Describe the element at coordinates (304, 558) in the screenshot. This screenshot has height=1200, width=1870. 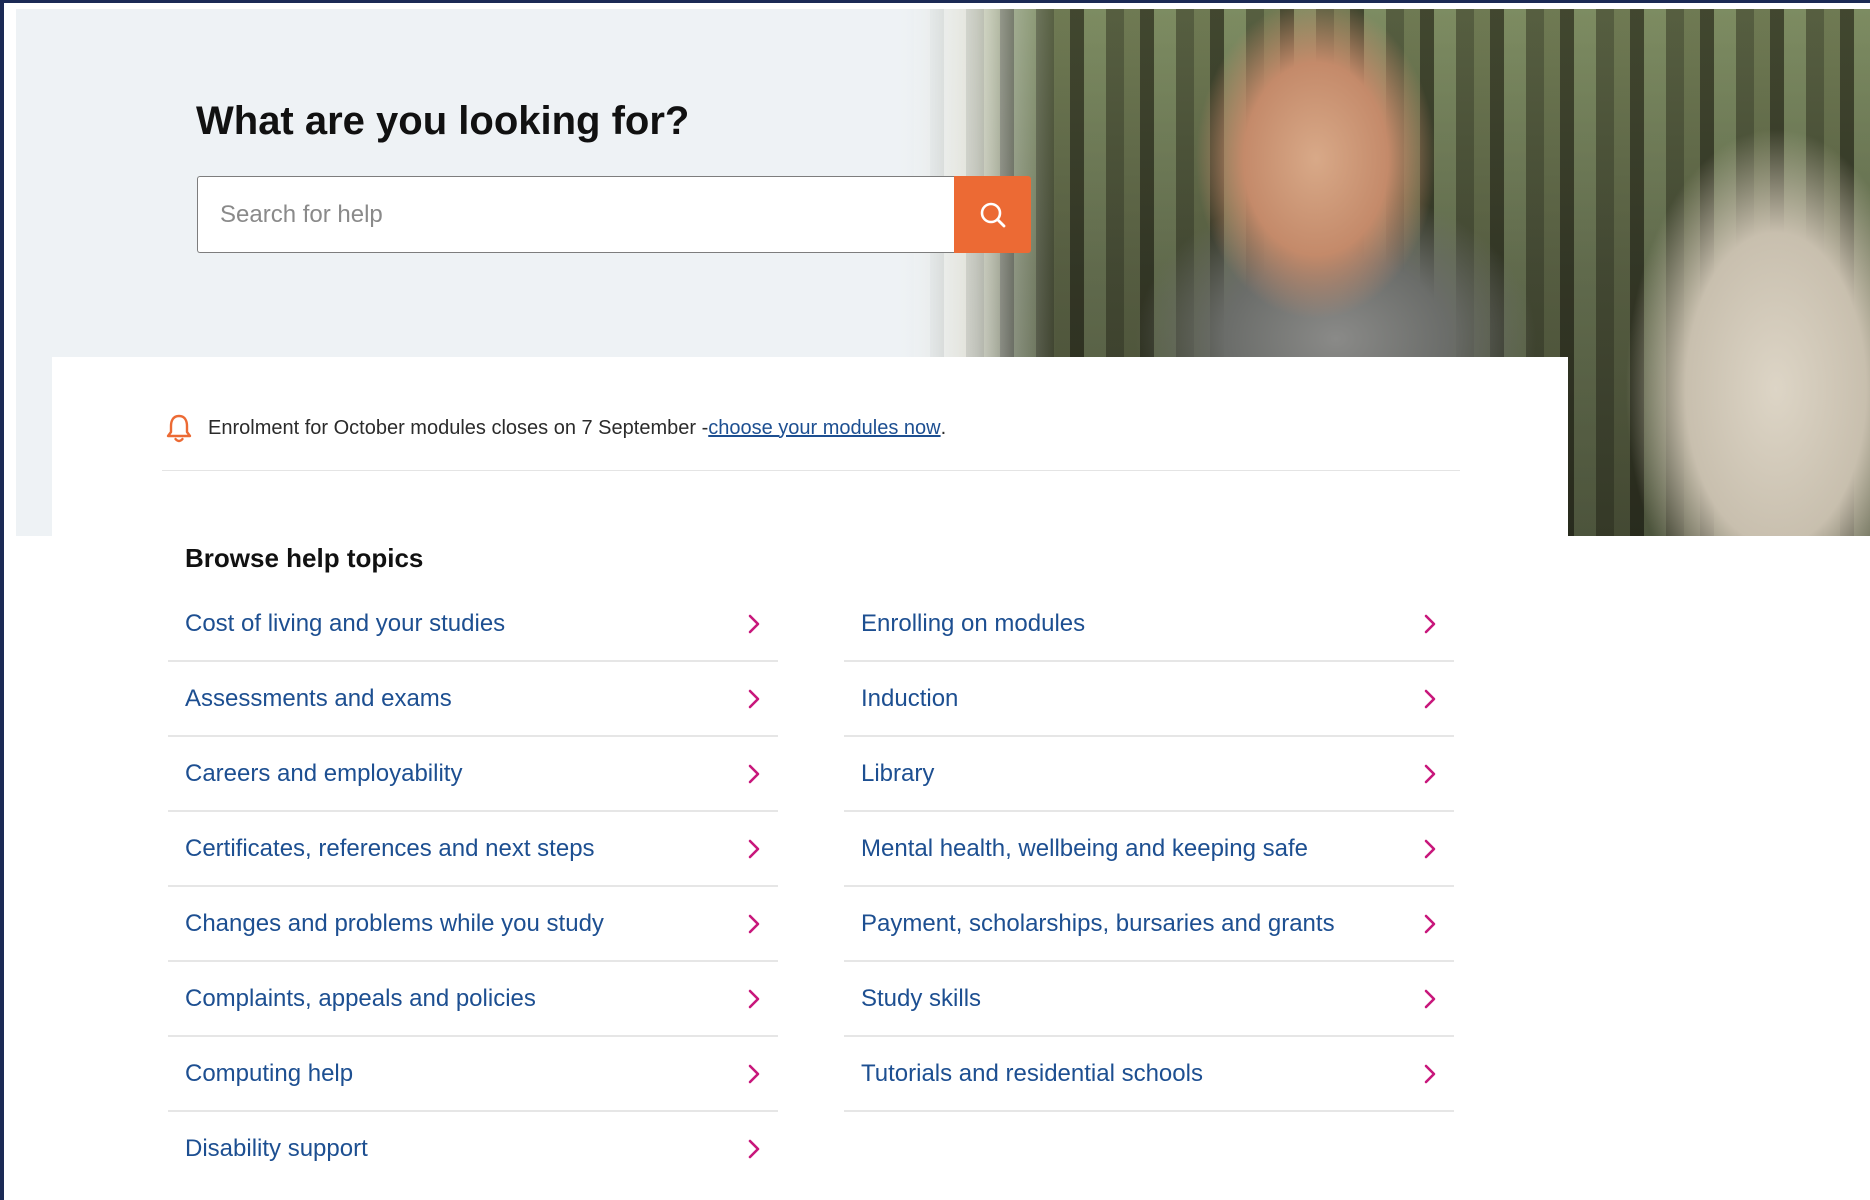
I see `browse-topics-heading: Browse help topics` at that location.